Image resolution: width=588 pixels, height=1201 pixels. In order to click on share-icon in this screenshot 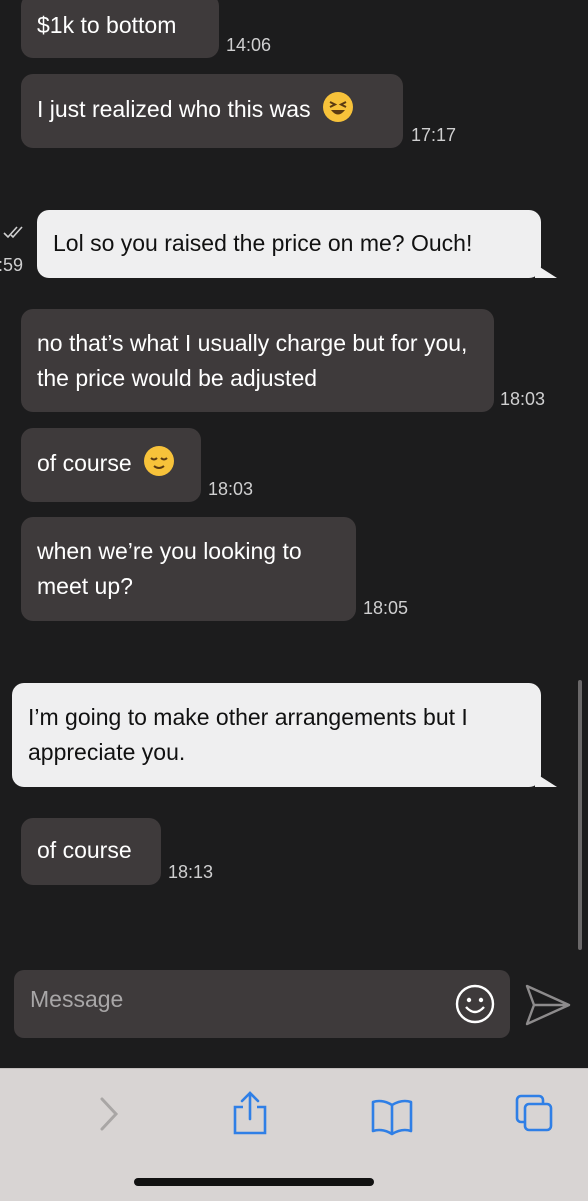, I will do `click(250, 1113)`.